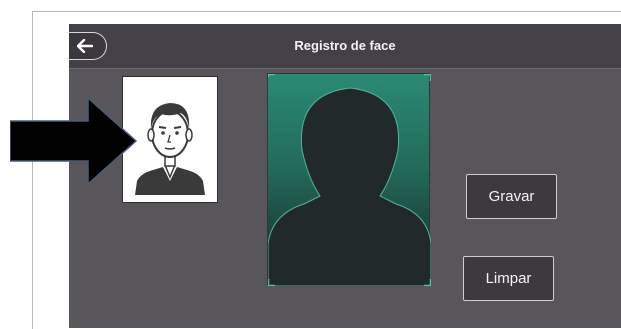  Describe the element at coordinates (85, 46) in the screenshot. I see `arrow-left-icon` at that location.